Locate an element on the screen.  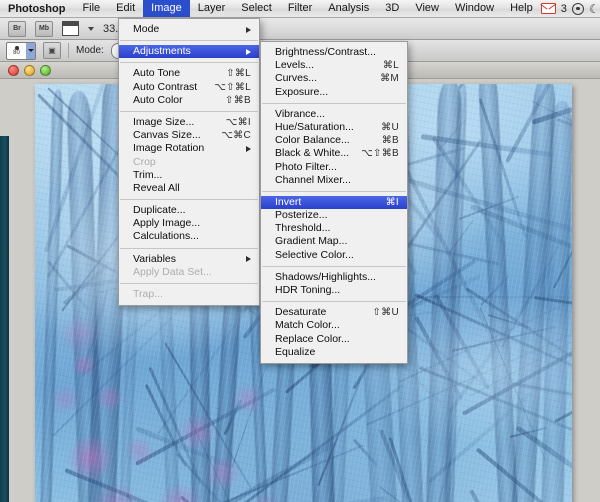
menubar-item-edit: Edit is located at coordinates (125, 8).